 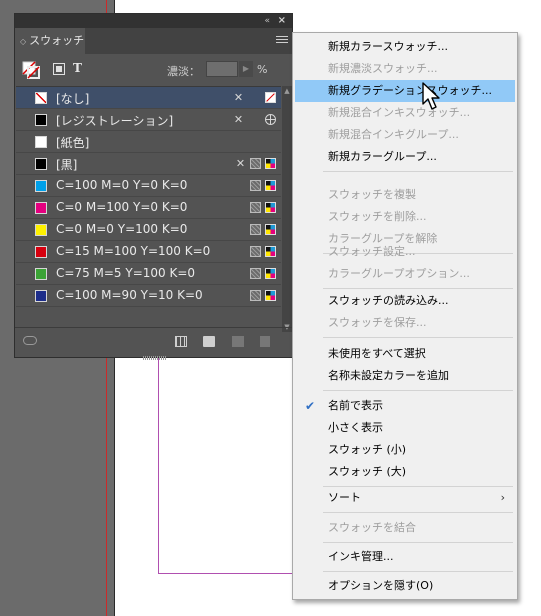 I want to click on tint-unit: %, so click(x=262, y=69).